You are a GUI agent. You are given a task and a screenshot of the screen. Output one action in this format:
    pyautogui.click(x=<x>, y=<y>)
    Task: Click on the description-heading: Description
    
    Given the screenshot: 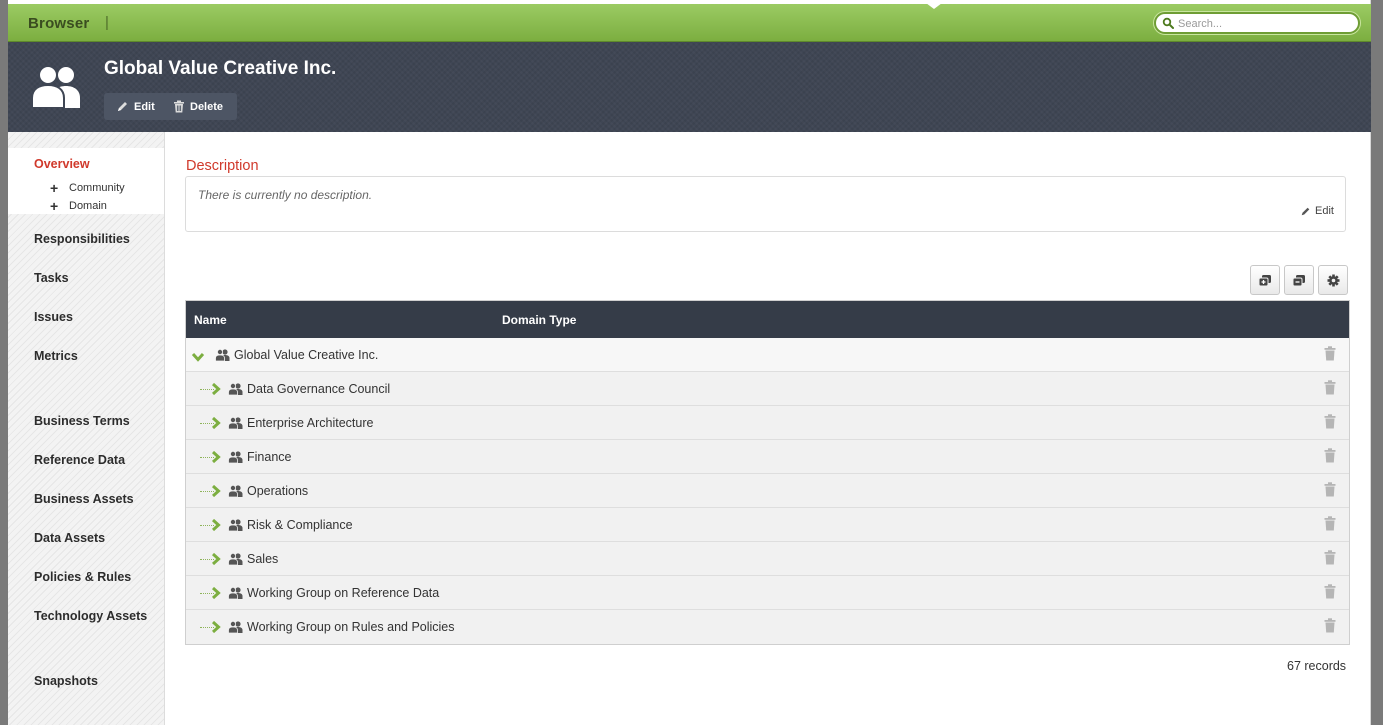 What is the action you would take?
    pyautogui.click(x=222, y=166)
    